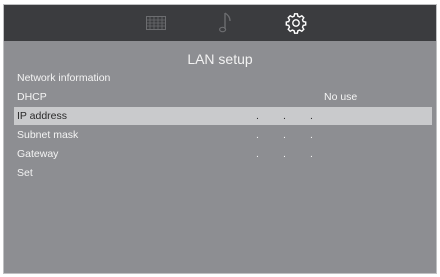  Describe the element at coordinates (223, 173) in the screenshot. I see `menu-item-set: Set` at that location.